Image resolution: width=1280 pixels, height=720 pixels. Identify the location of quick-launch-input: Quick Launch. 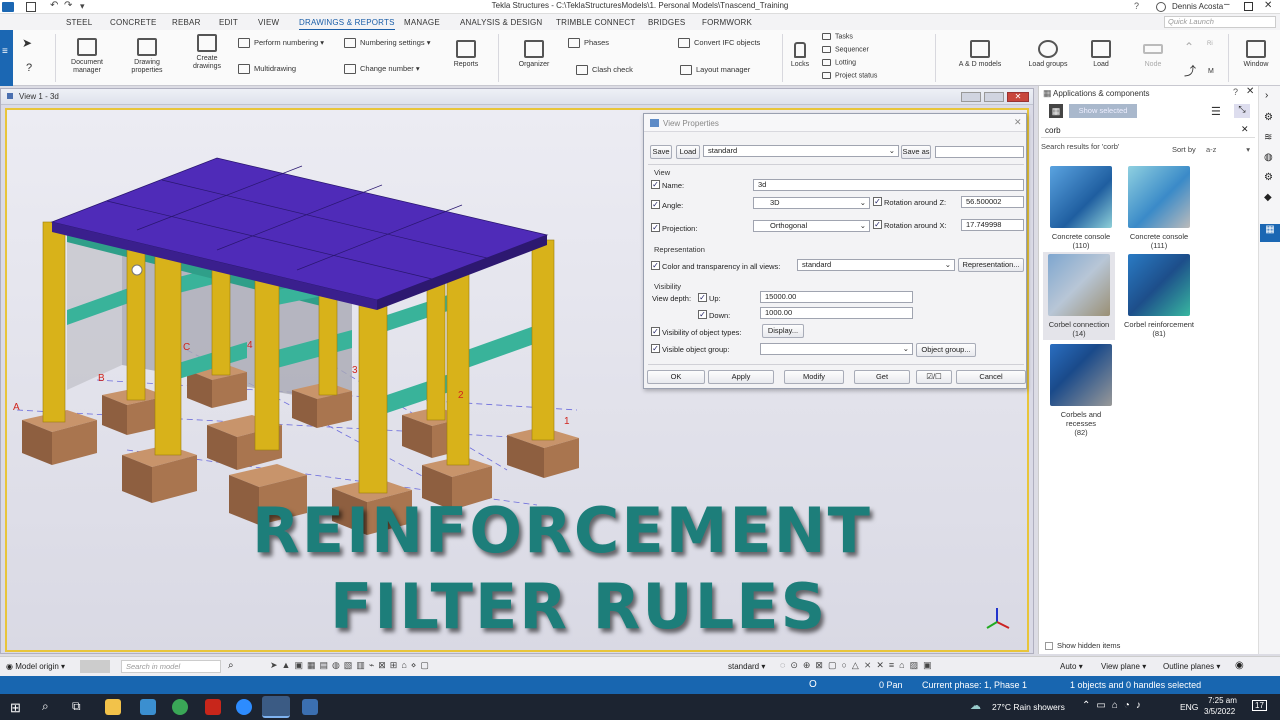
(1220, 22).